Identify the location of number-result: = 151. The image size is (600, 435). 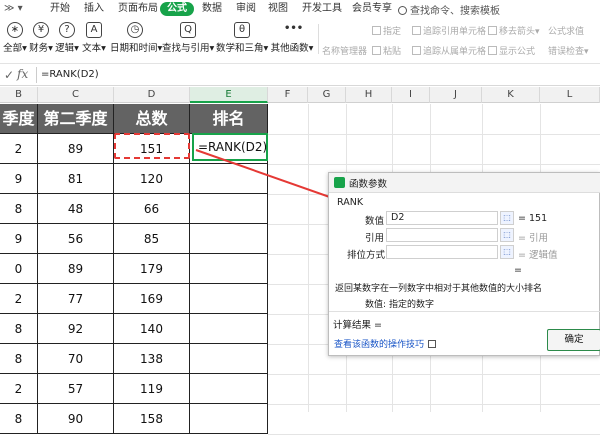
(533, 218).